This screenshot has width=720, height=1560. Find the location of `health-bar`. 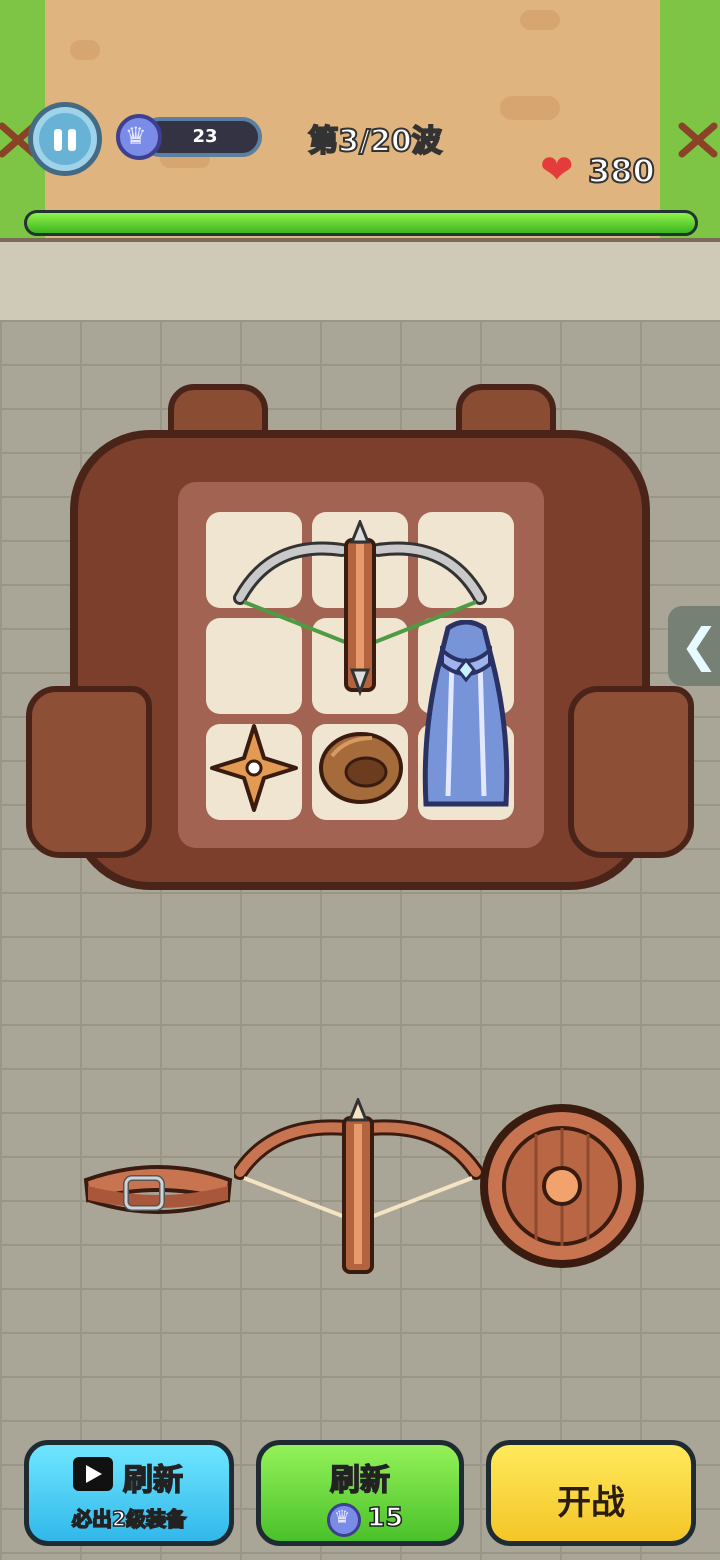

health-bar is located at coordinates (361, 223).